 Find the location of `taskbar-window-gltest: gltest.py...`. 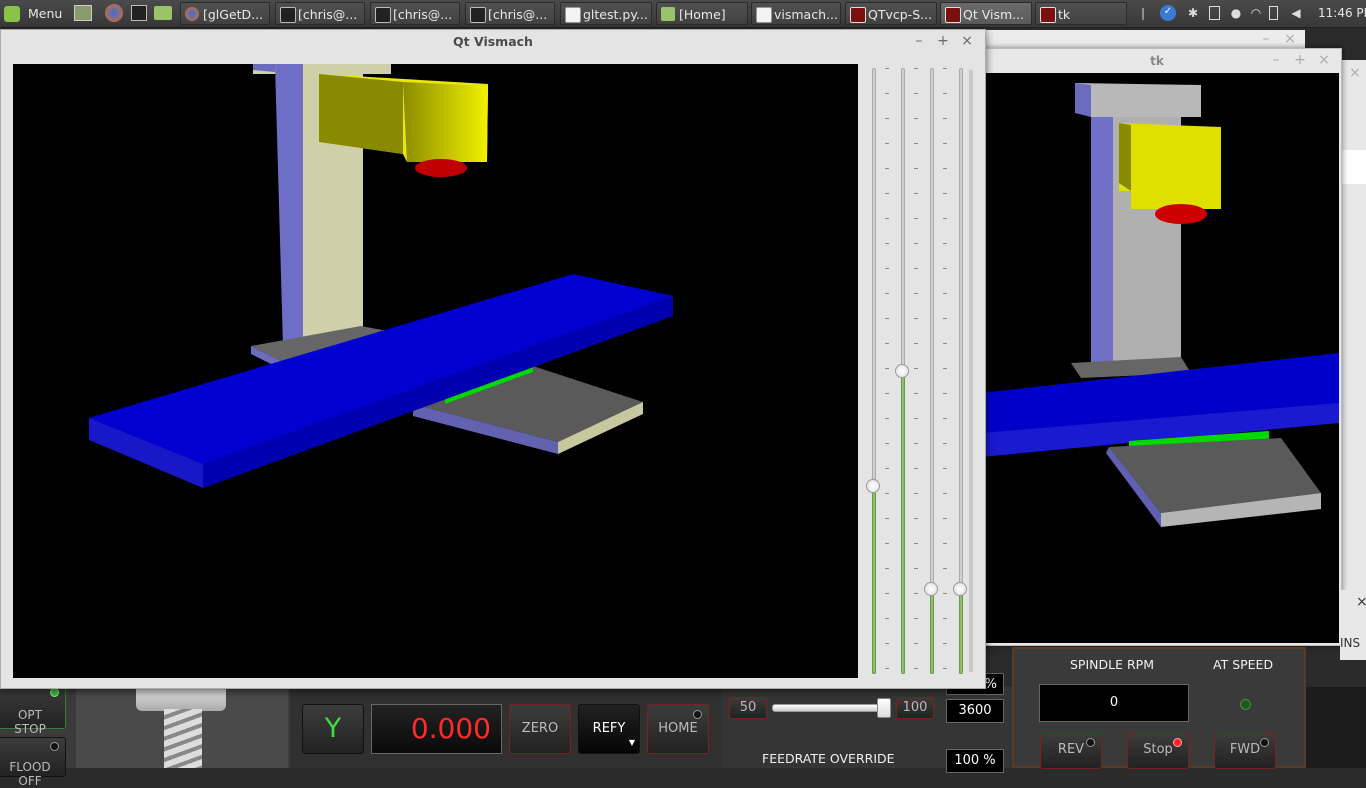

taskbar-window-gltest: gltest.py... is located at coordinates (606, 13).